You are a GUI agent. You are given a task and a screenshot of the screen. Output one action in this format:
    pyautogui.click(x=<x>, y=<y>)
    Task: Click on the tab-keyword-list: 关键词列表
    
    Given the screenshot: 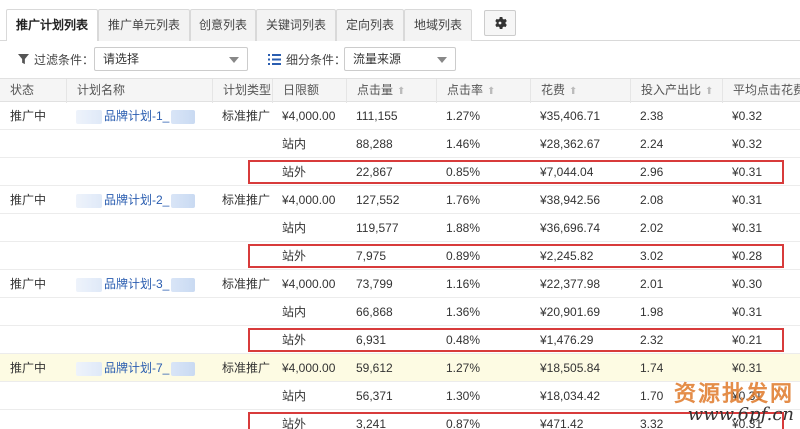 What is the action you would take?
    pyautogui.click(x=296, y=25)
    